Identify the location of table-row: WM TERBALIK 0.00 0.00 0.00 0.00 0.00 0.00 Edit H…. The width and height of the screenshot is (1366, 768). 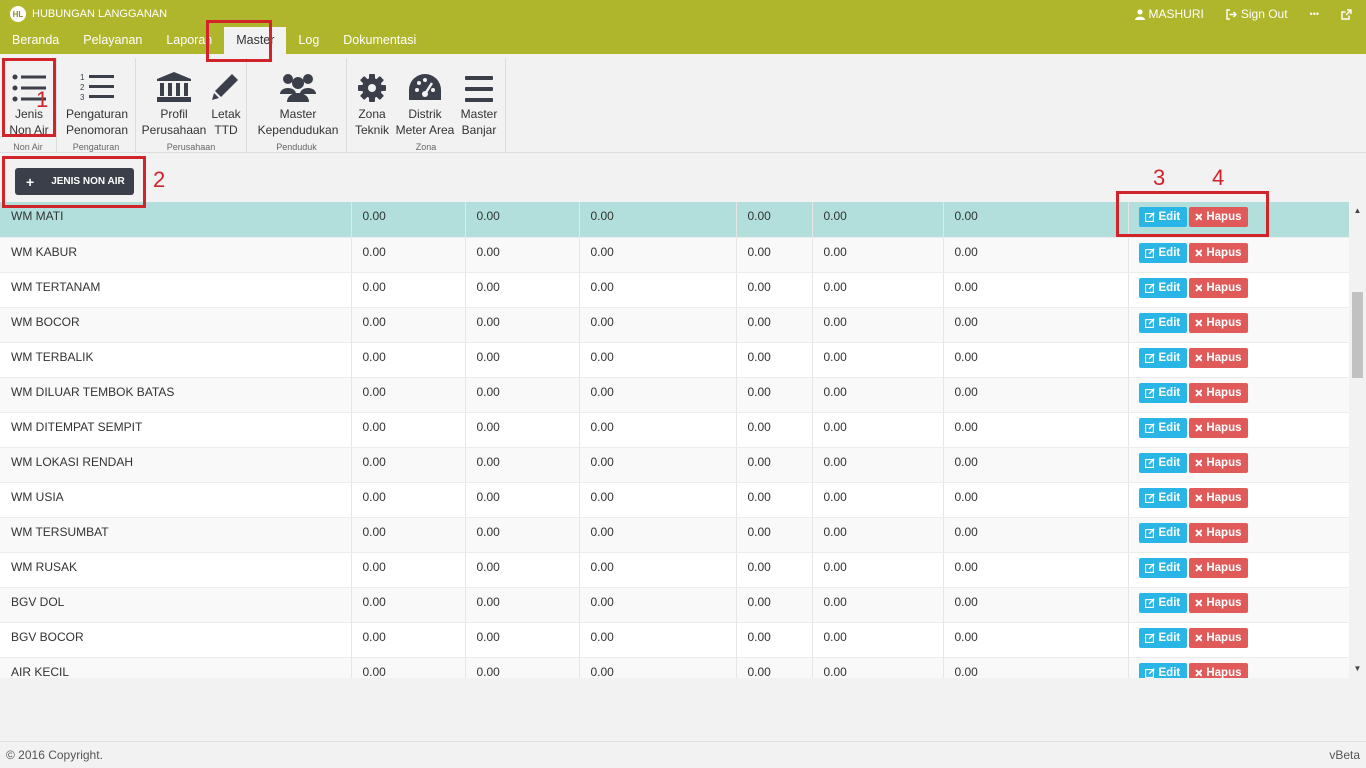
(674, 360).